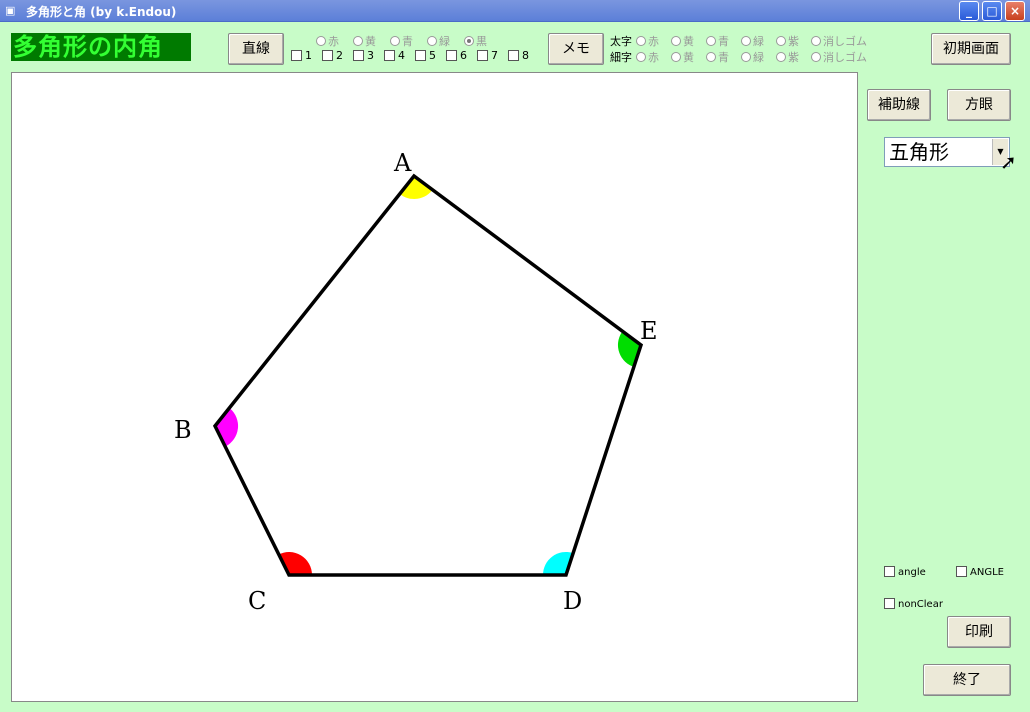  I want to click on layer-checkbox-4: 5, so click(425, 55).